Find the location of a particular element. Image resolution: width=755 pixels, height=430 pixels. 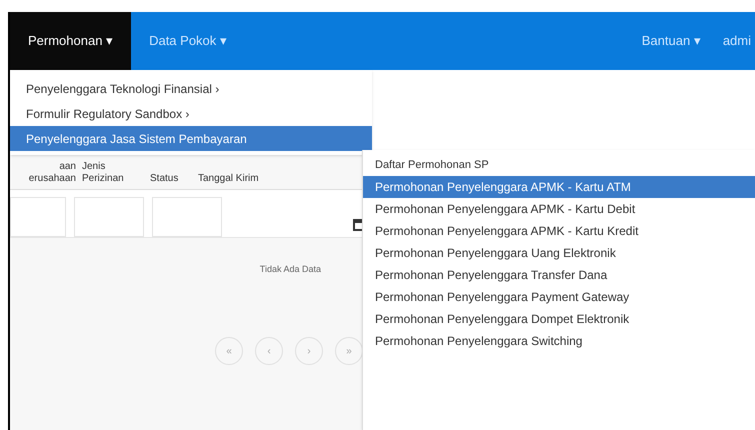

submenu-item: Permohonan Penyelenggara Uang Elektronik is located at coordinates (559, 253).